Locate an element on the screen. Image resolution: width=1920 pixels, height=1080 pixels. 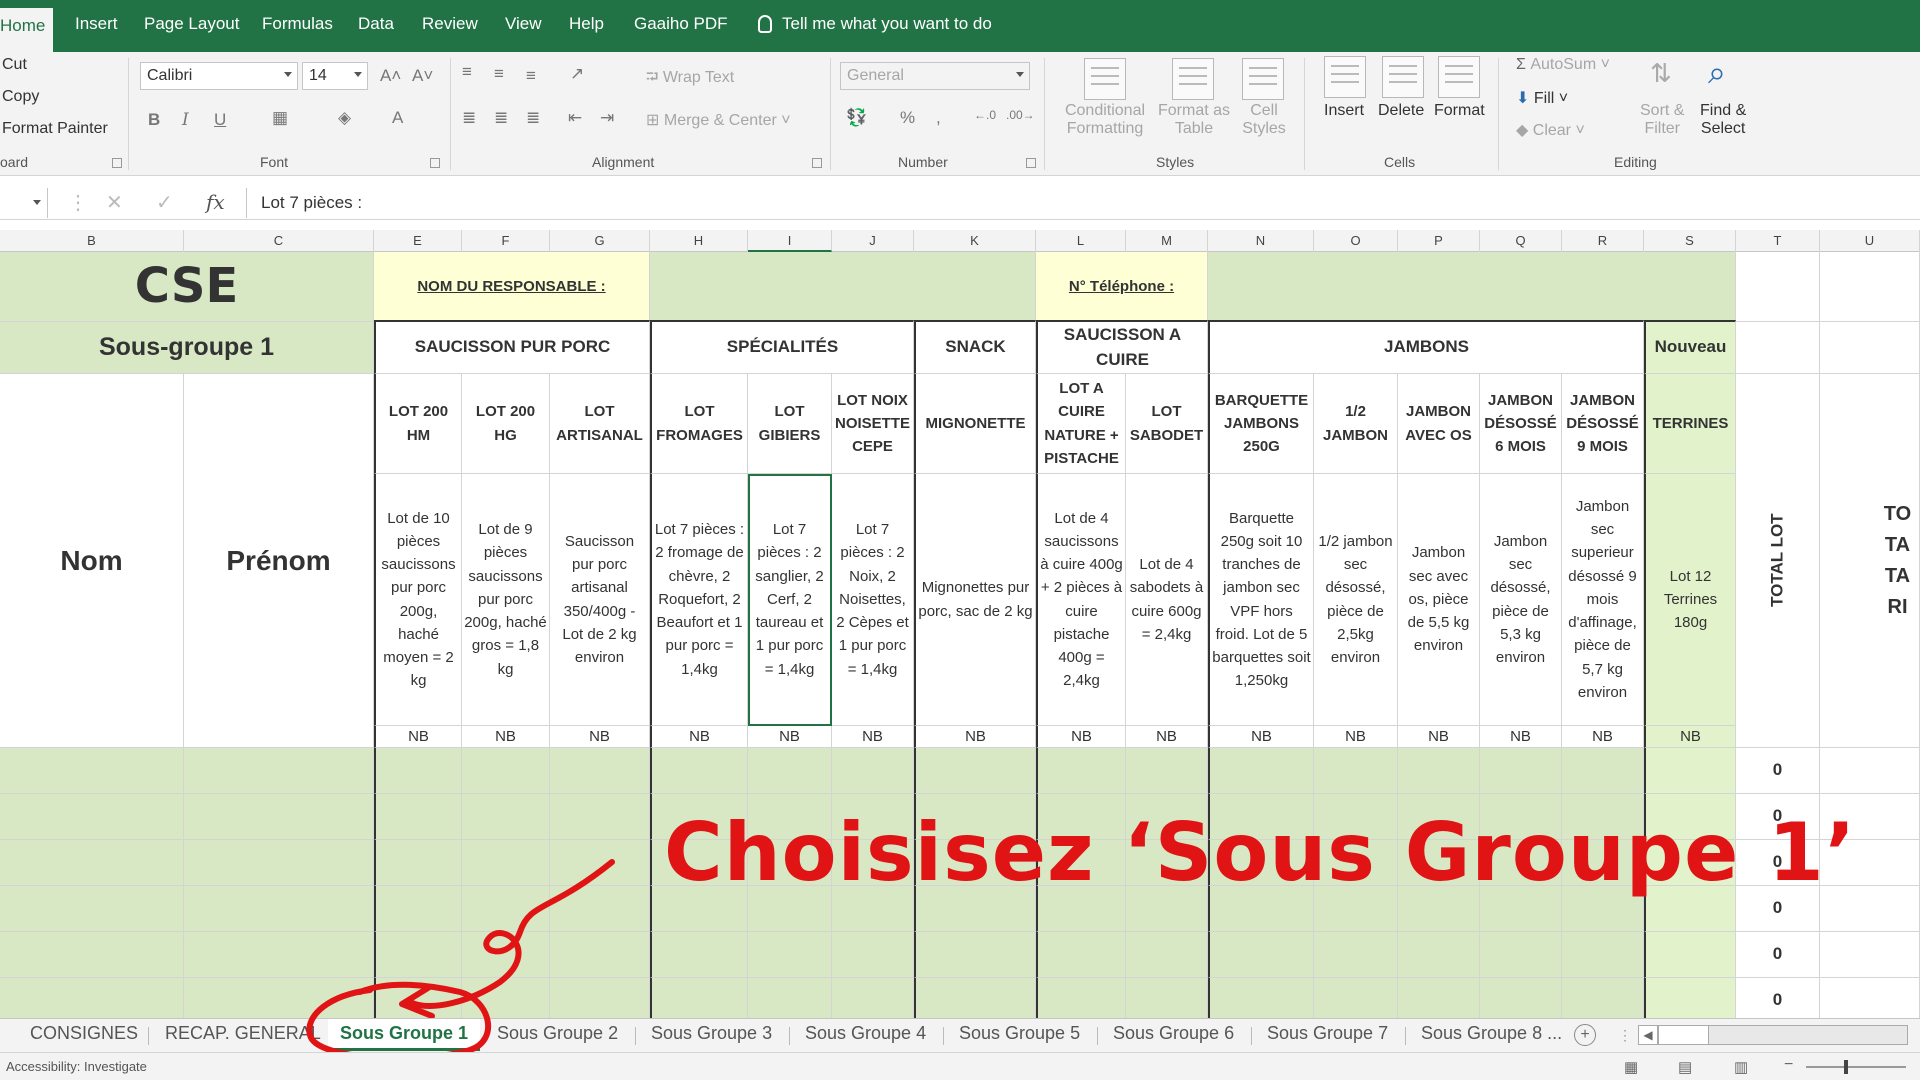
cut-button: Cut is located at coordinates (14, 65).